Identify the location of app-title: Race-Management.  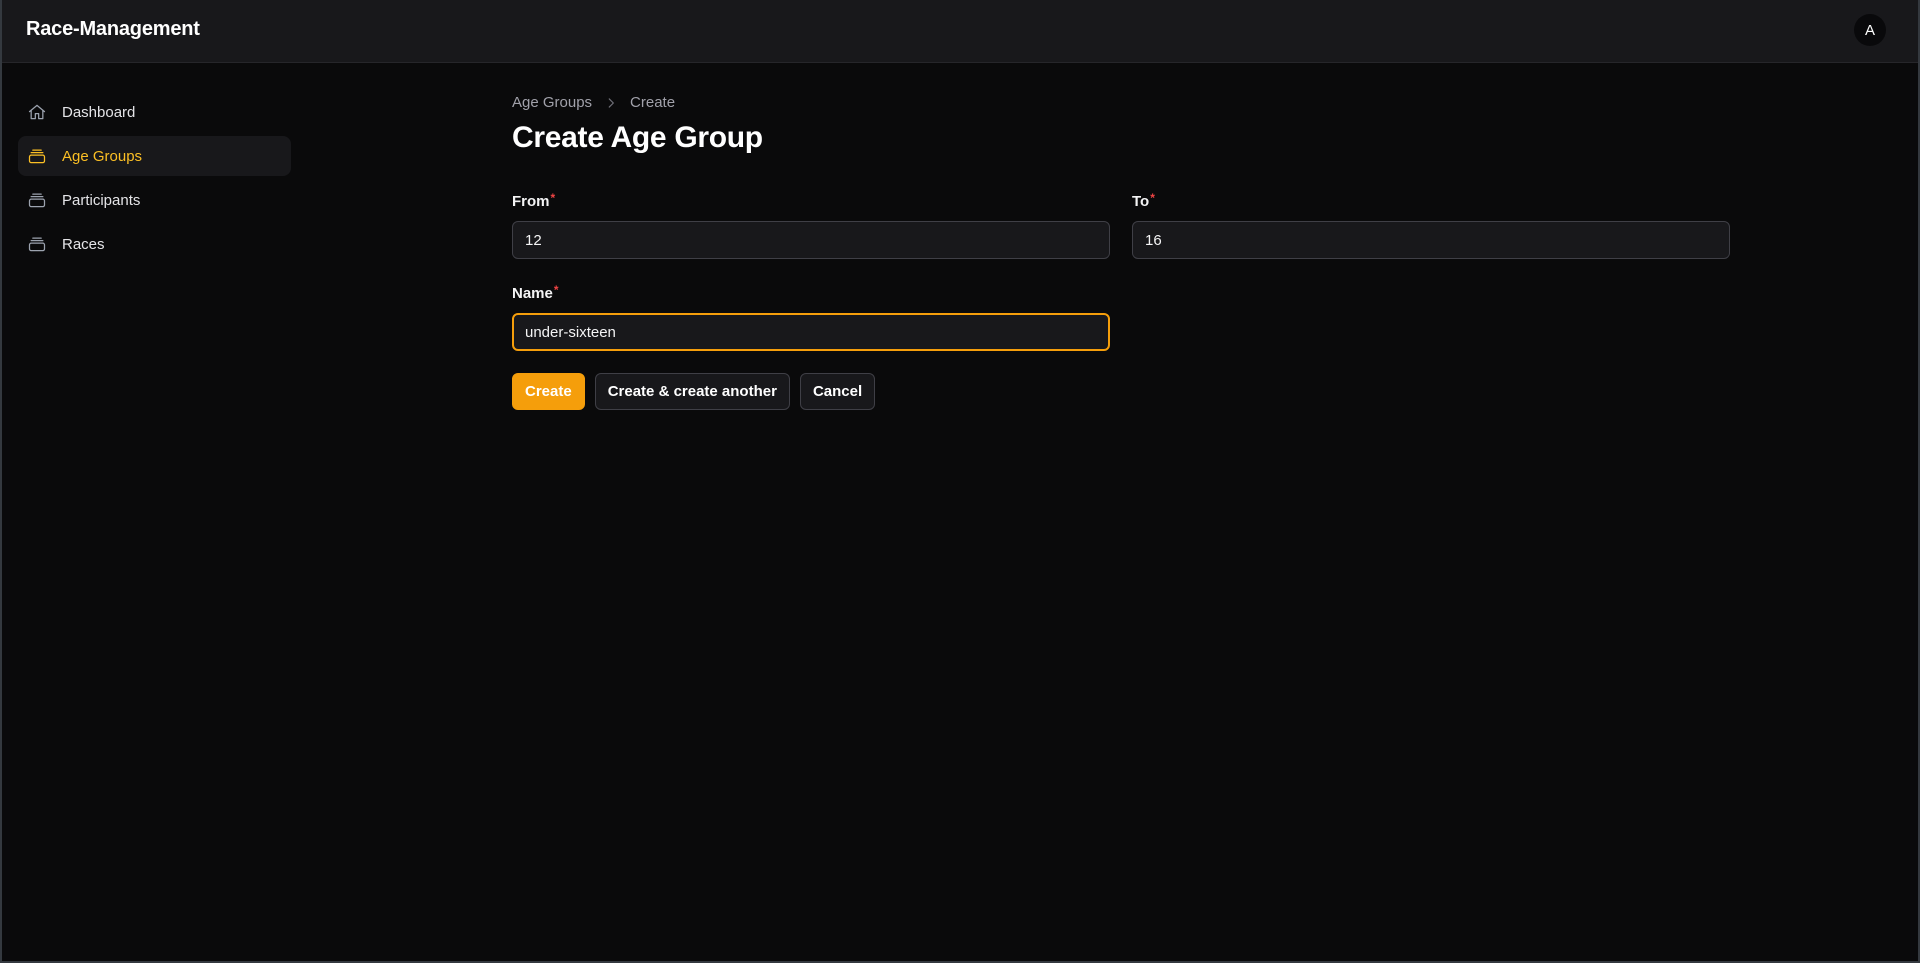
(113, 29).